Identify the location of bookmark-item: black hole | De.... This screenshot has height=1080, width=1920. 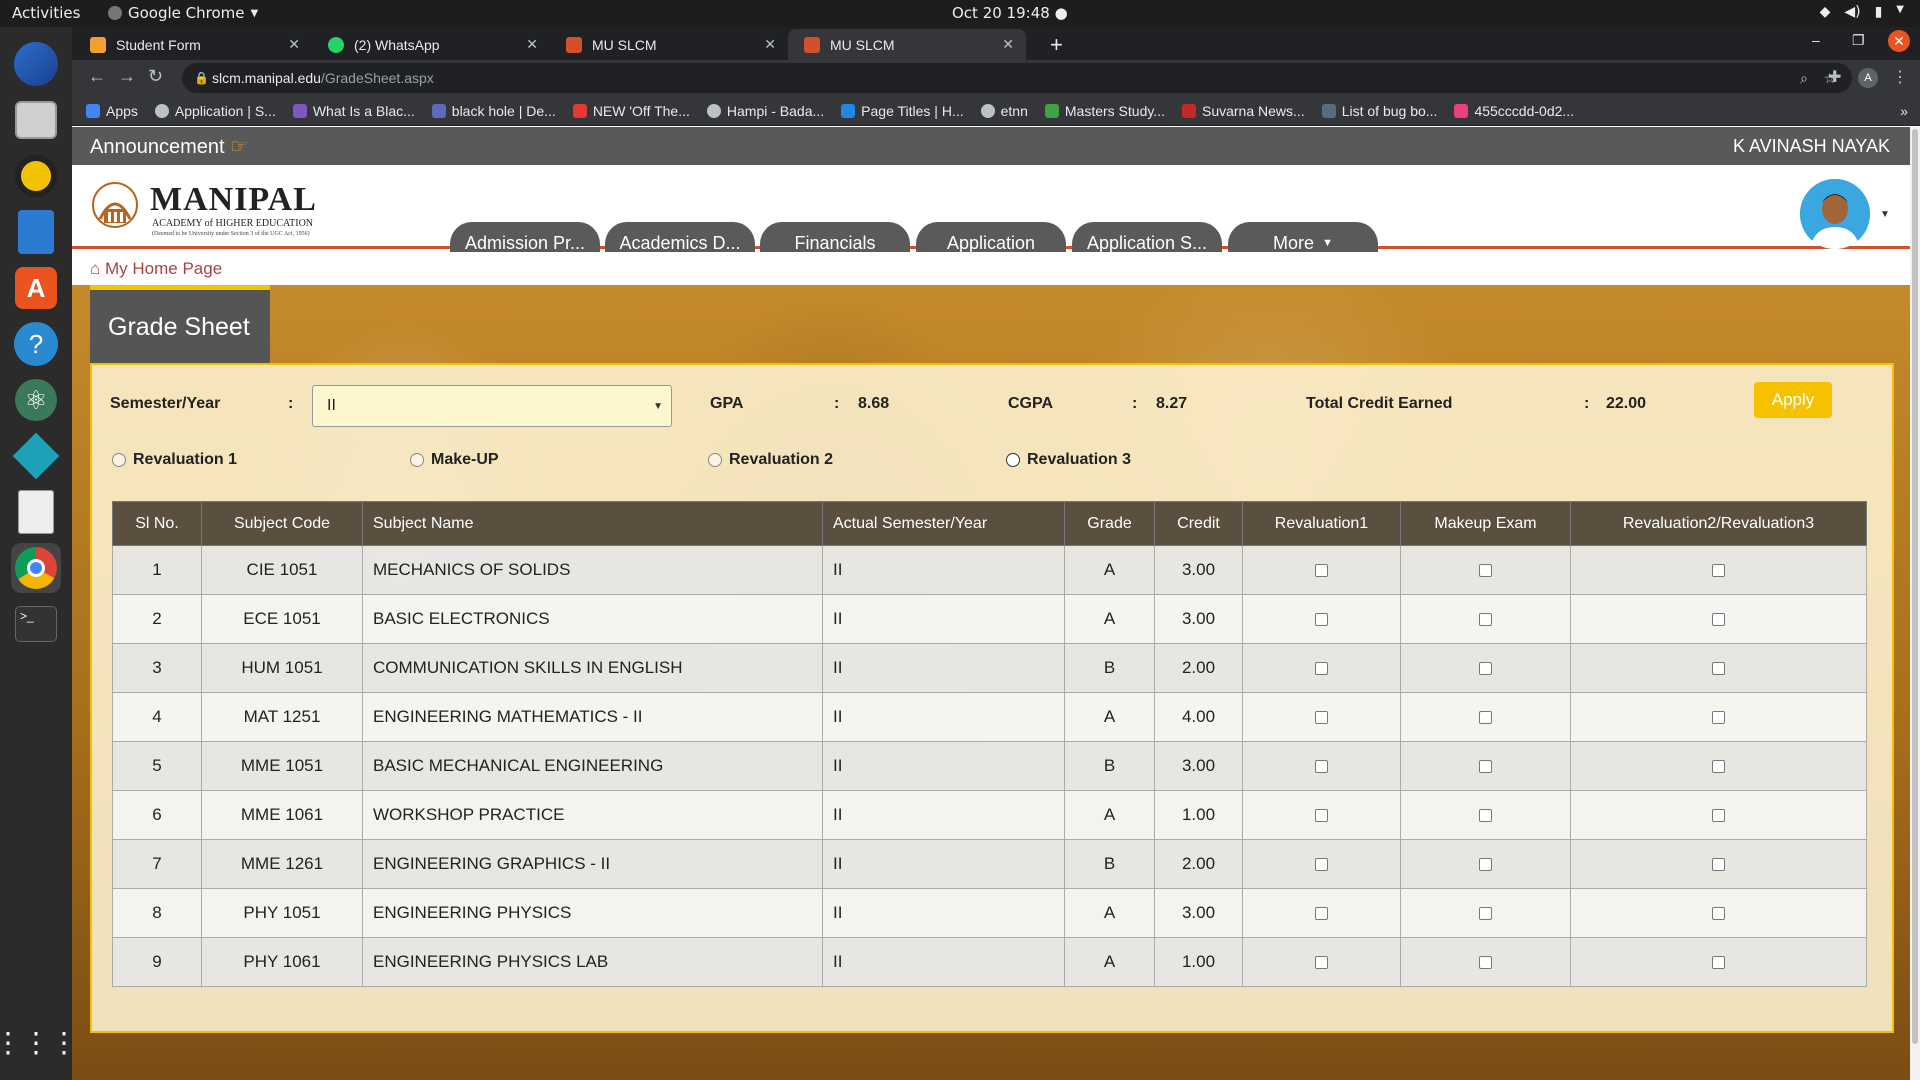
(493, 111).